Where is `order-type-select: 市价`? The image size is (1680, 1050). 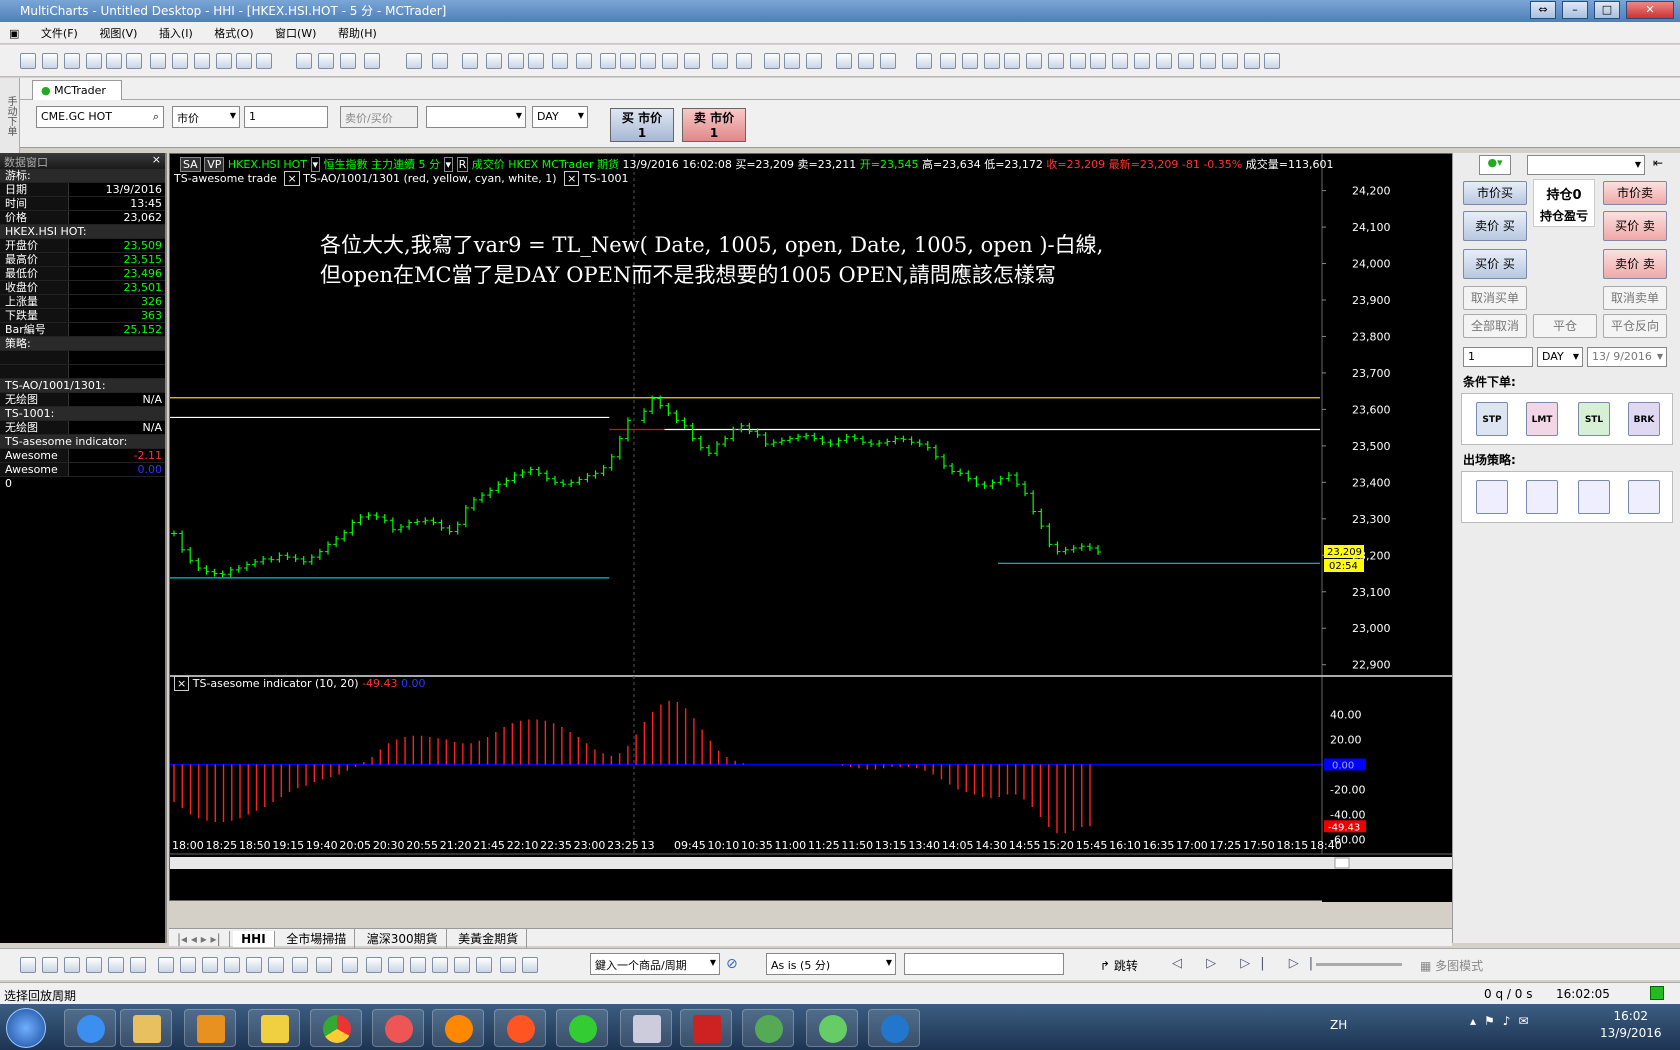 order-type-select: 市价 is located at coordinates (206, 117).